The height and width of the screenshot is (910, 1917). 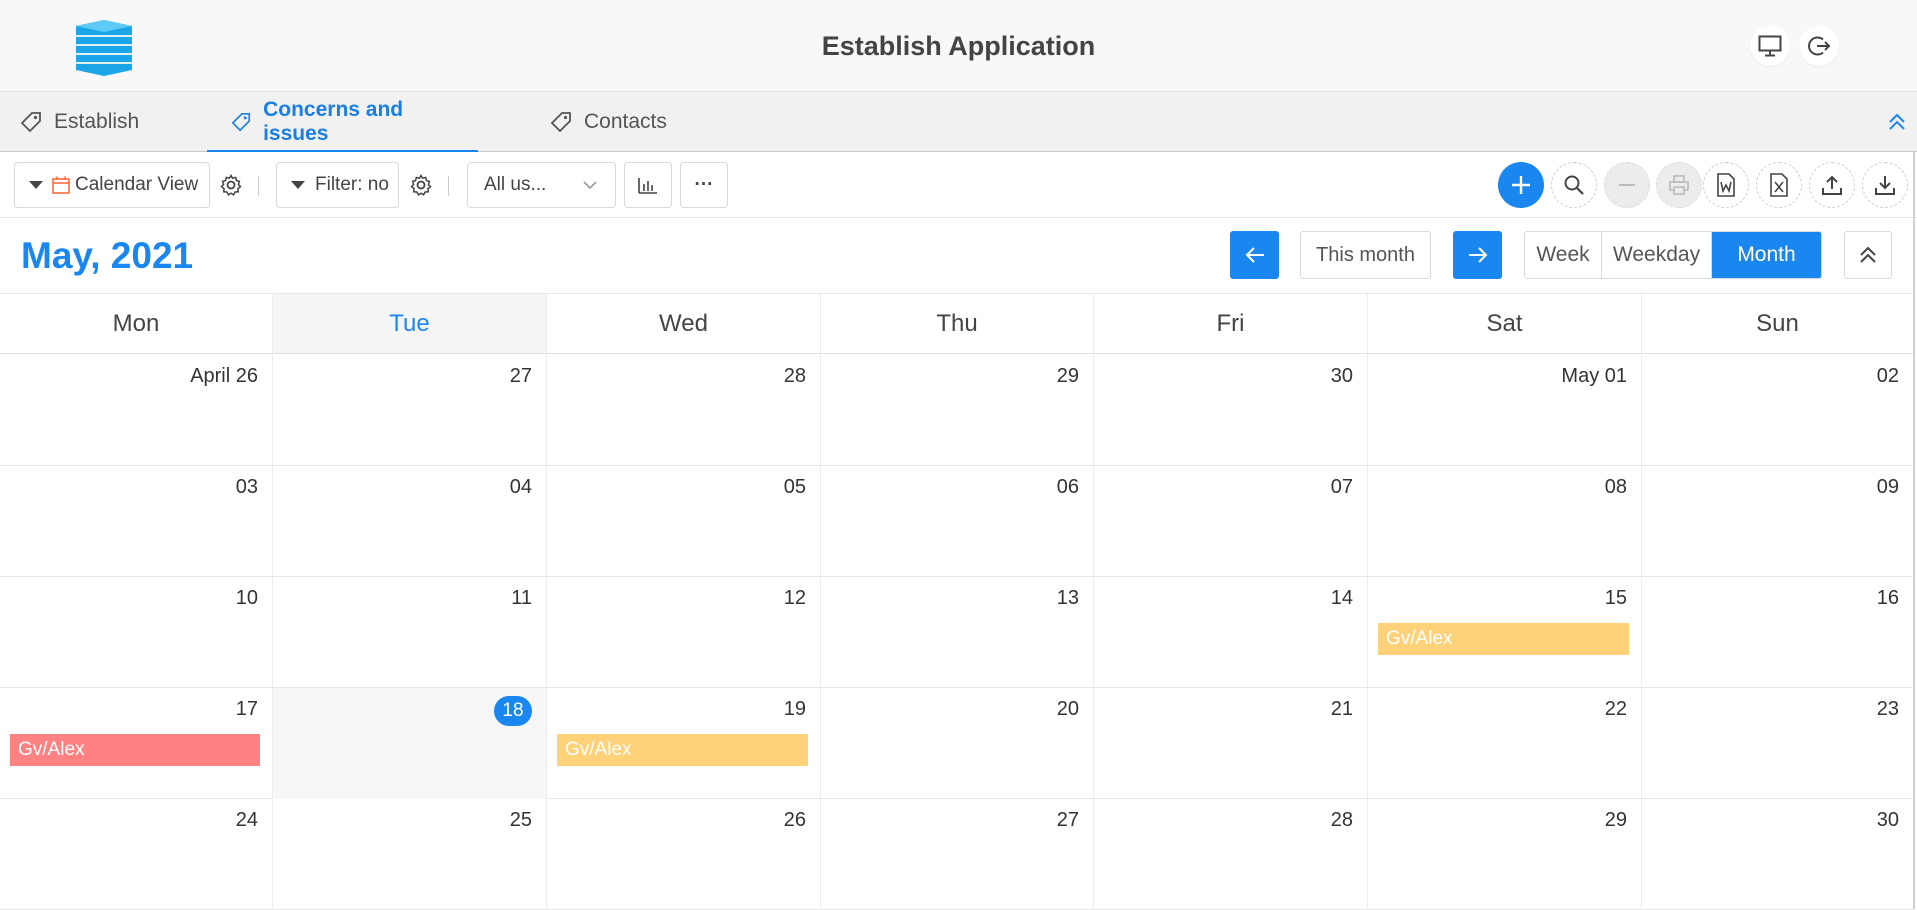 I want to click on export-word-button, so click(x=1726, y=185).